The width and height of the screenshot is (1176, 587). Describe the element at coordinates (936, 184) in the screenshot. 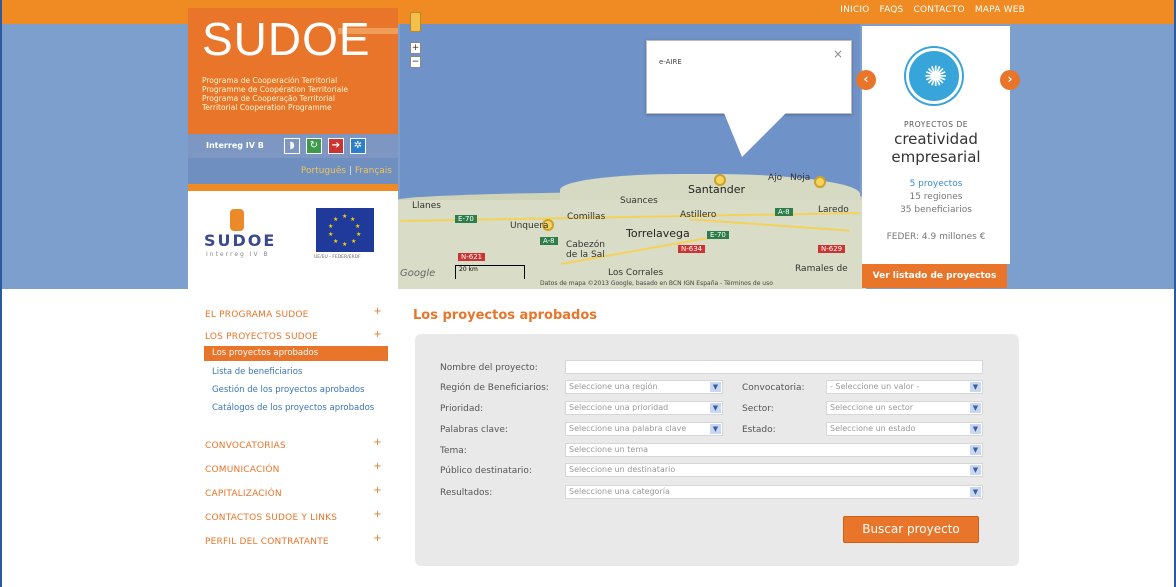

I see `card-projects-link: 5 proyectos` at that location.